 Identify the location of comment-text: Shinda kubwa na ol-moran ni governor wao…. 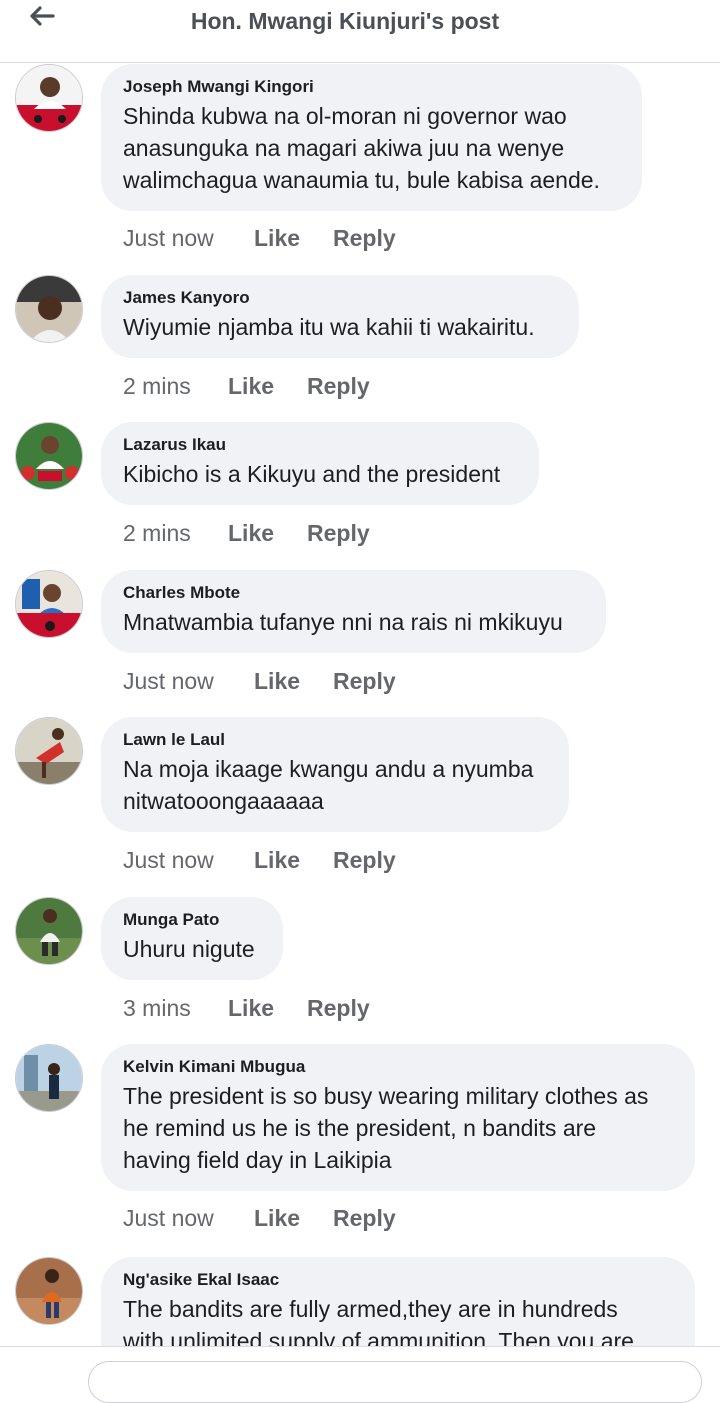
(361, 148).